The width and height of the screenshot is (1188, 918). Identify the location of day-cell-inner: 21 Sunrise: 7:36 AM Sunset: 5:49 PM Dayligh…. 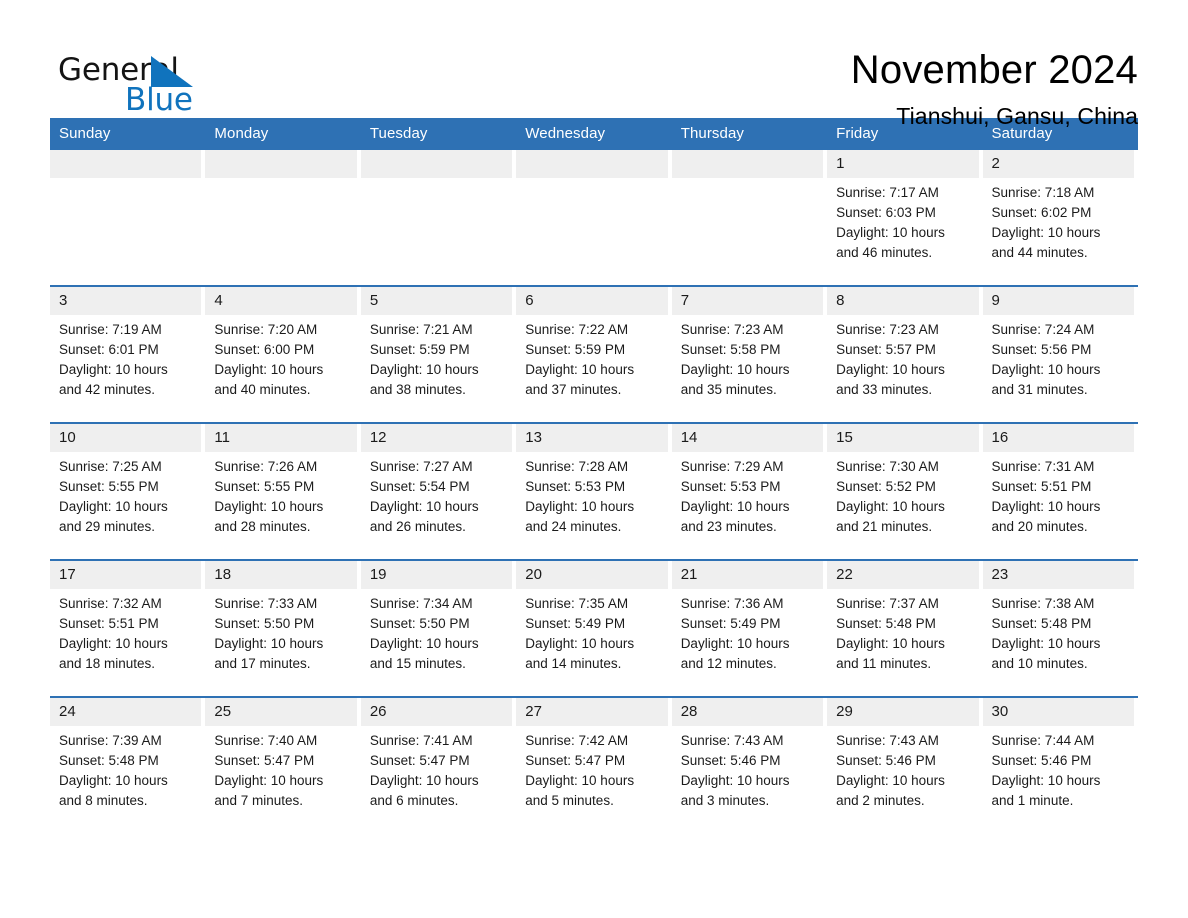
(749, 628).